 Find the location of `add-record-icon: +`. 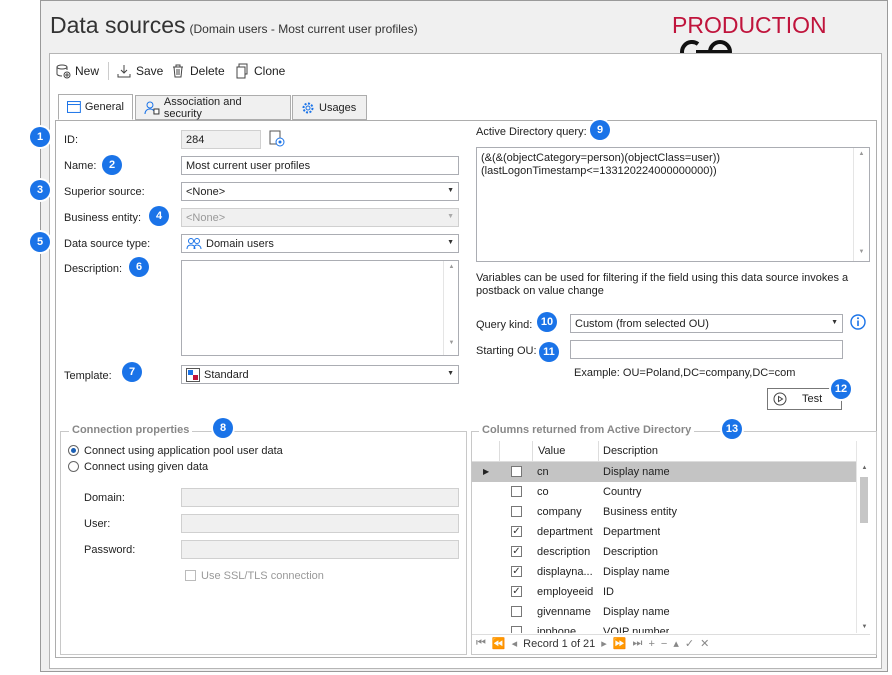

add-record-icon: + is located at coordinates (651, 644).